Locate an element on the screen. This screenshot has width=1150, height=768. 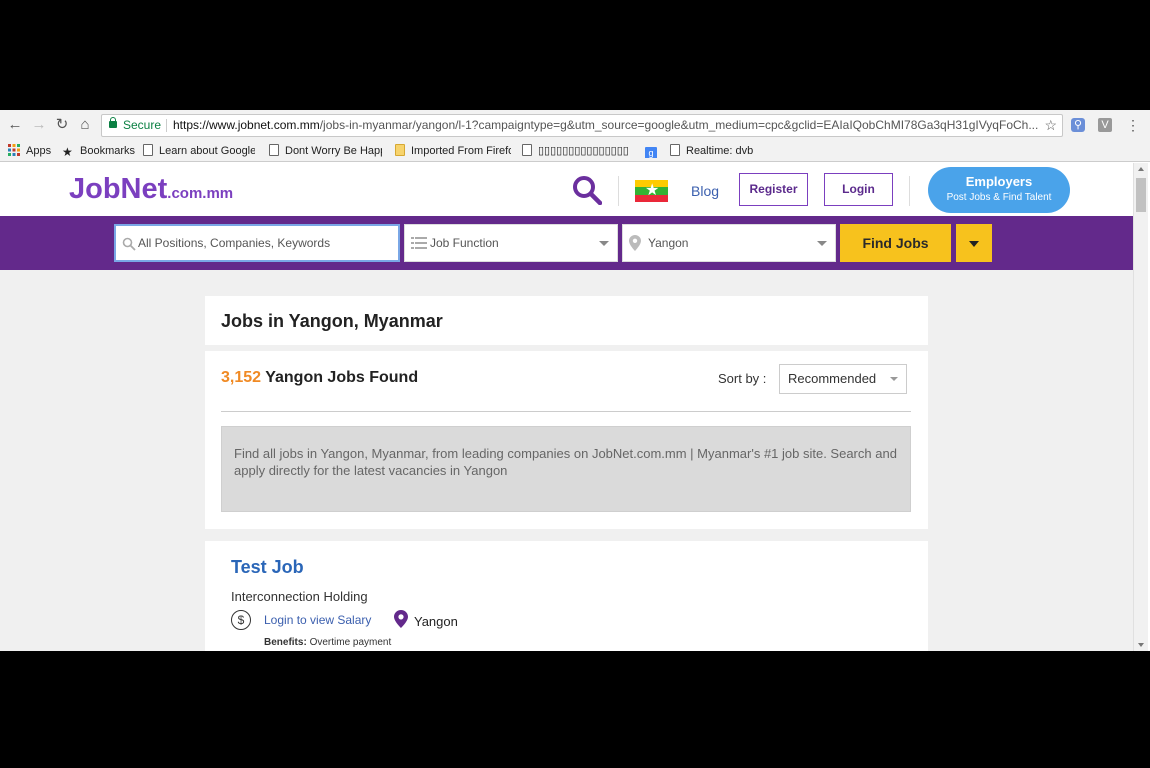
job-function-select: Job Function is located at coordinates (511, 243).